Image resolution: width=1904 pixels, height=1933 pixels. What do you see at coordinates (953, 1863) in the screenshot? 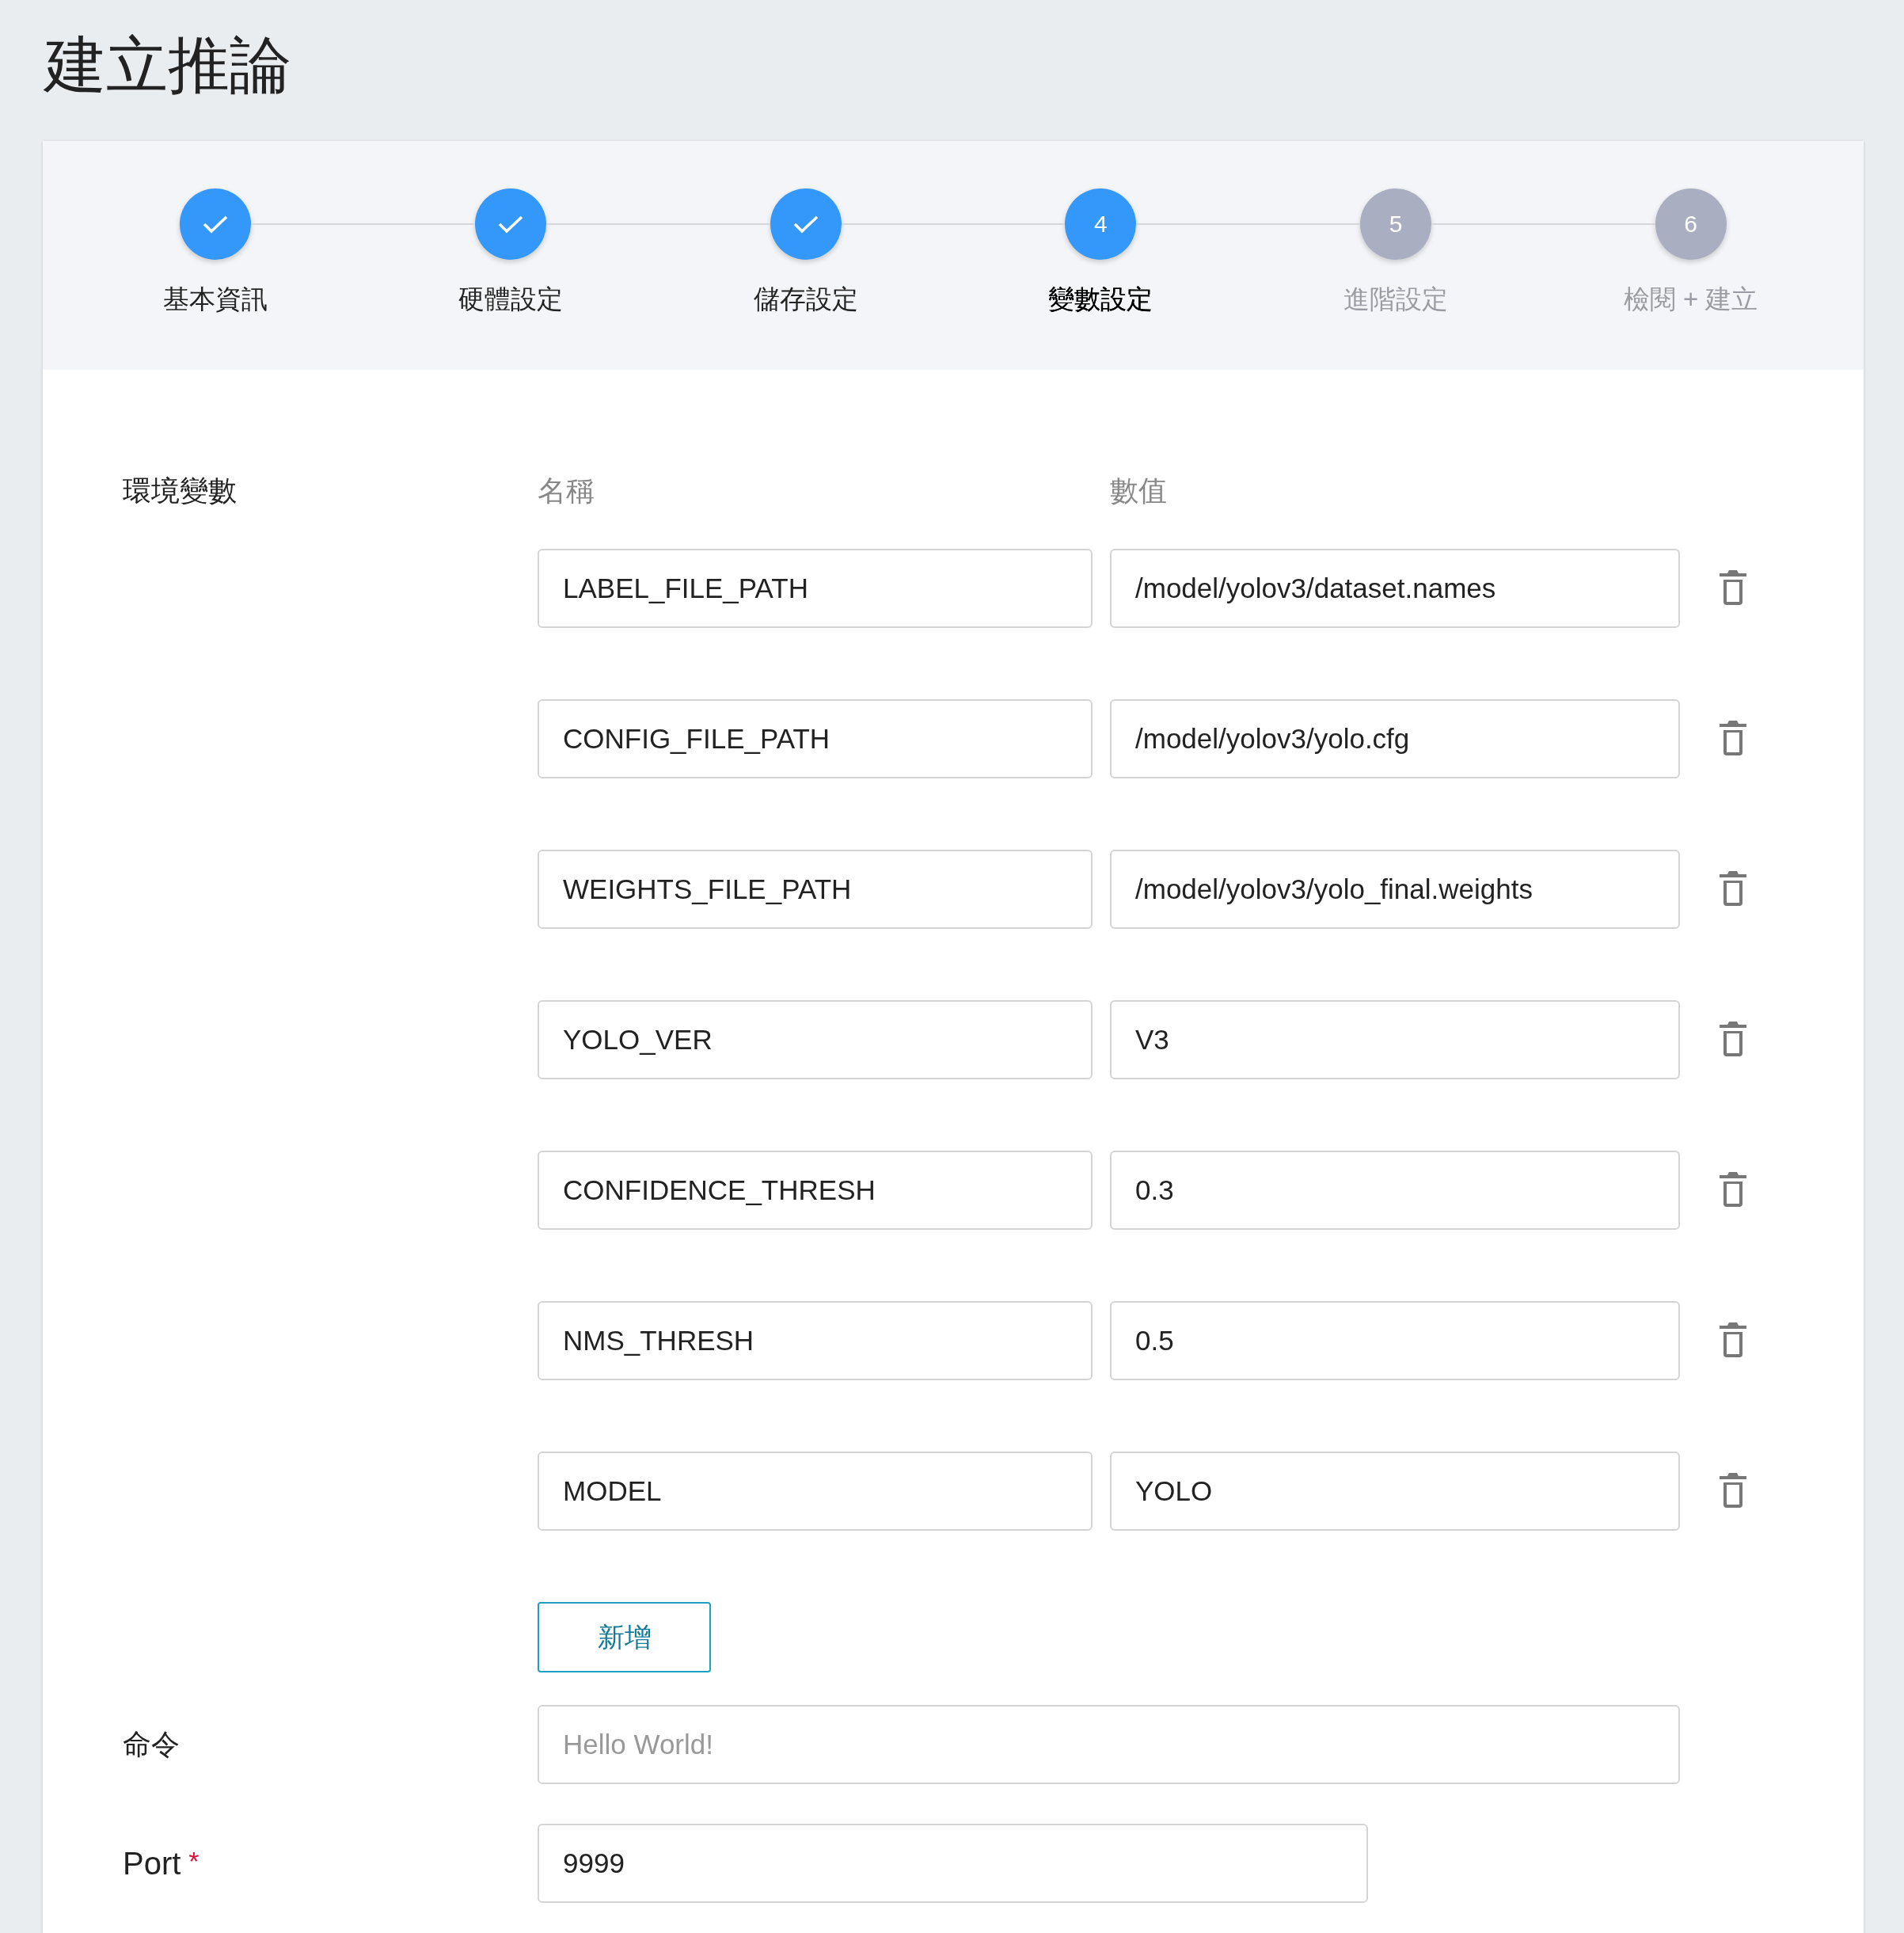
I see `port-field: 9999` at bounding box center [953, 1863].